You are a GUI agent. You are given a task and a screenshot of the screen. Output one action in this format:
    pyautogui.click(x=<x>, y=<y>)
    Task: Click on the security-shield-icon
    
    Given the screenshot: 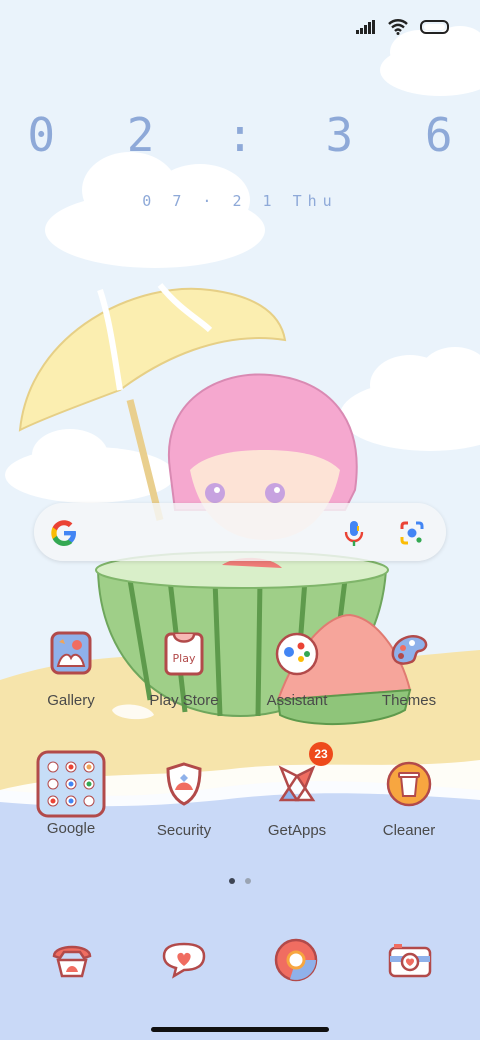 What is the action you would take?
    pyautogui.click(x=184, y=784)
    